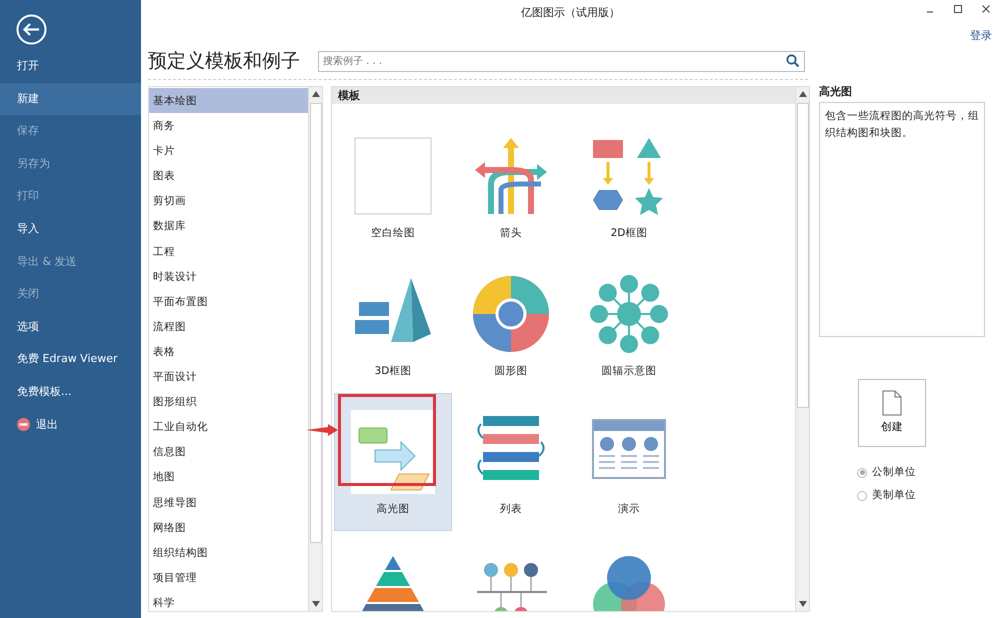  I want to click on template-label: 2D框图, so click(629, 233).